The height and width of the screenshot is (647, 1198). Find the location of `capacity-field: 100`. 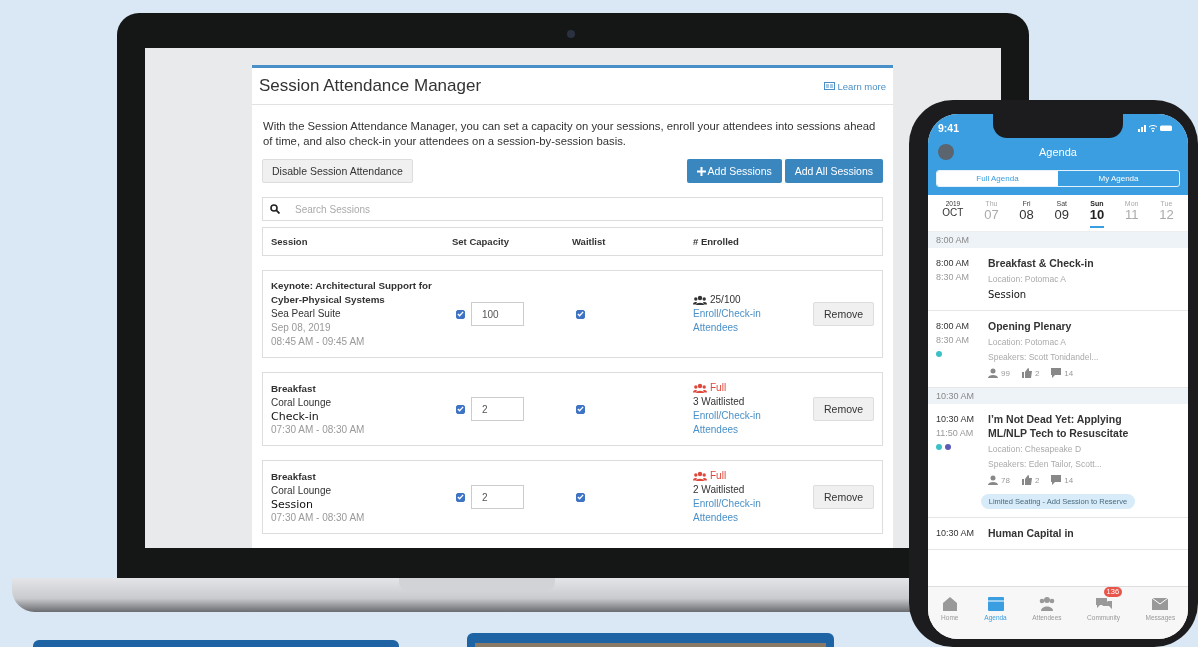

capacity-field: 100 is located at coordinates (497, 314).